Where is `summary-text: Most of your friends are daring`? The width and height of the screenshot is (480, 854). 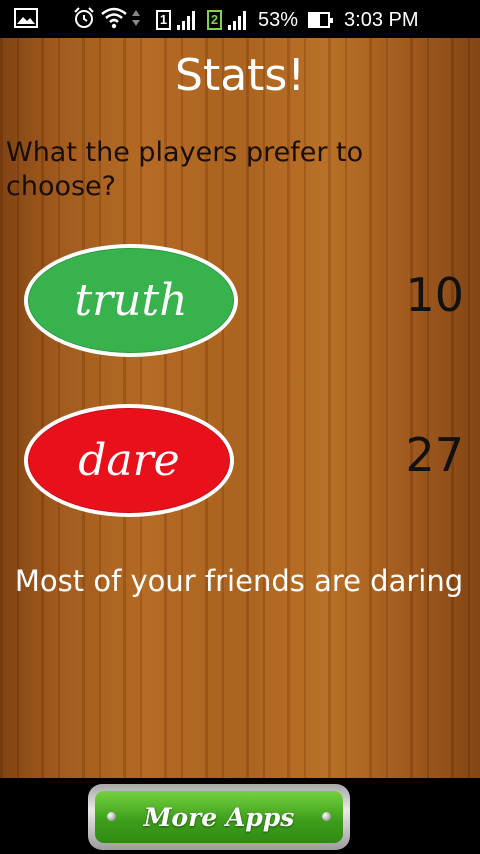 summary-text: Most of your friends are daring is located at coordinates (239, 581).